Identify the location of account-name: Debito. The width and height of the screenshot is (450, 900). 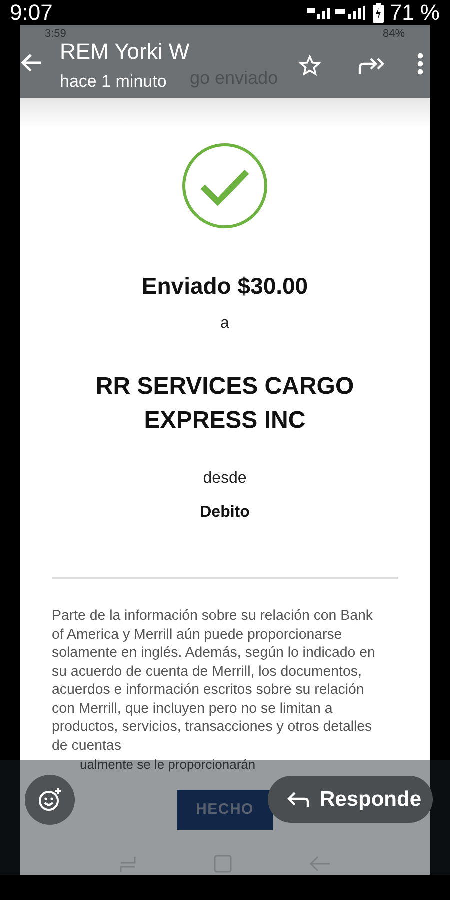
(225, 513).